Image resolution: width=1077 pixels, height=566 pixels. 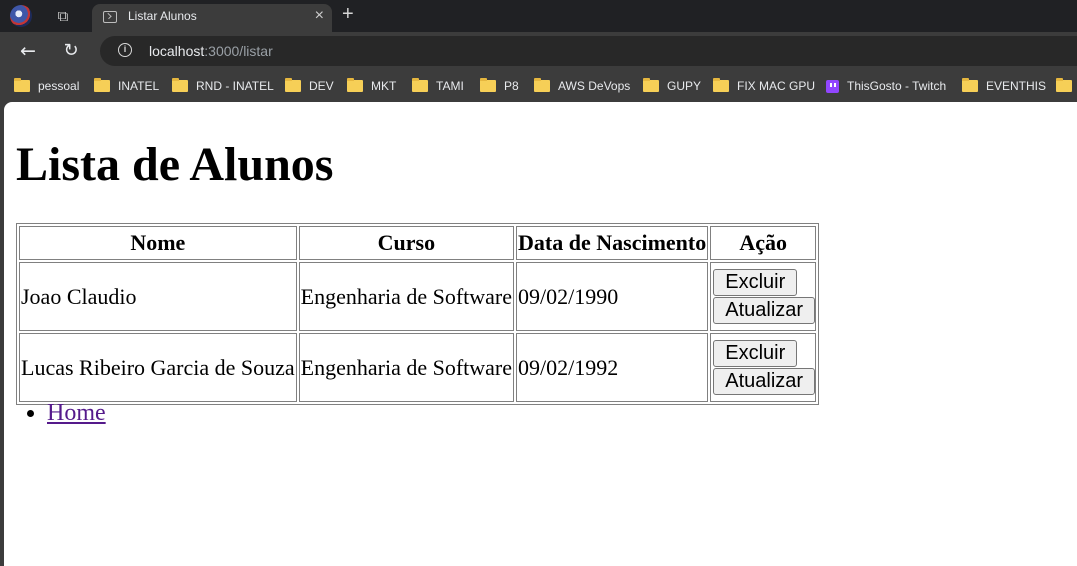 What do you see at coordinates (612, 243) in the screenshot?
I see `column-header-nascimento: Data de Nascimento` at bounding box center [612, 243].